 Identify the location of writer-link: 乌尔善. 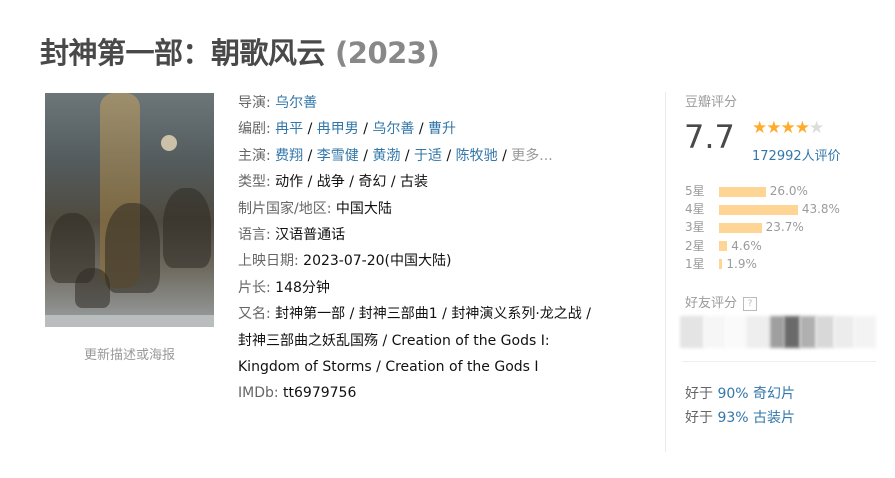
(393, 129).